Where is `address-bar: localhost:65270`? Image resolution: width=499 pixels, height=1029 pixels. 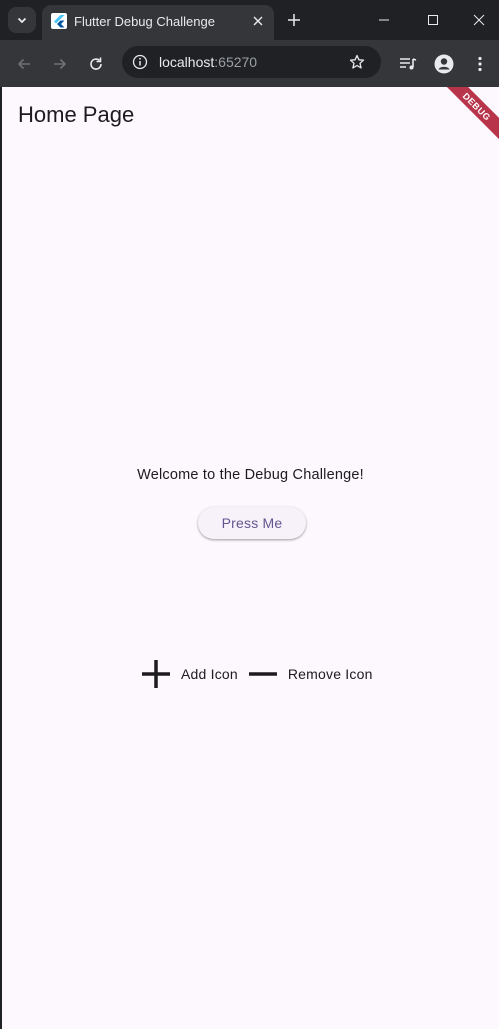
address-bar: localhost:65270 is located at coordinates (251, 62).